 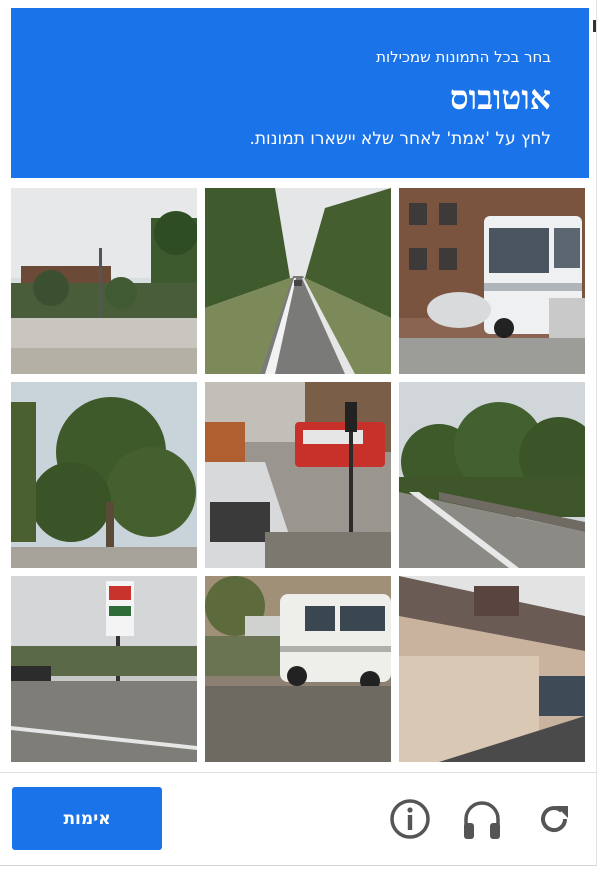 I want to click on footer-divider, so click(x=298, y=772).